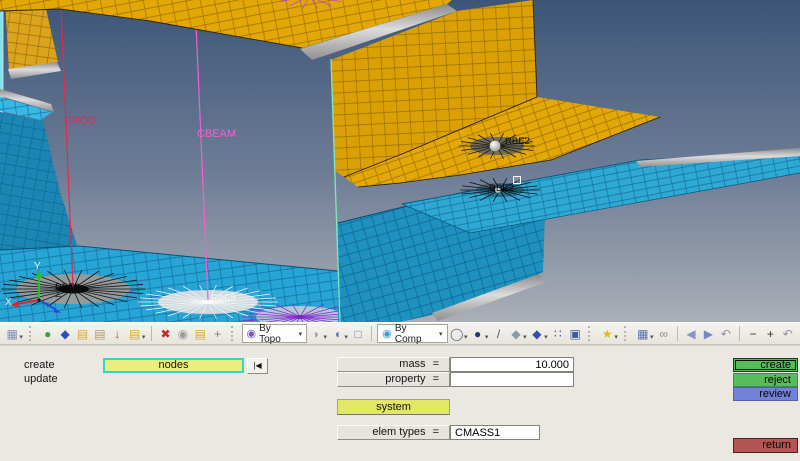 Image resolution: width=800 pixels, height=461 pixels. Describe the element at coordinates (435, 432) in the screenshot. I see `elem-types-equals: =` at that location.